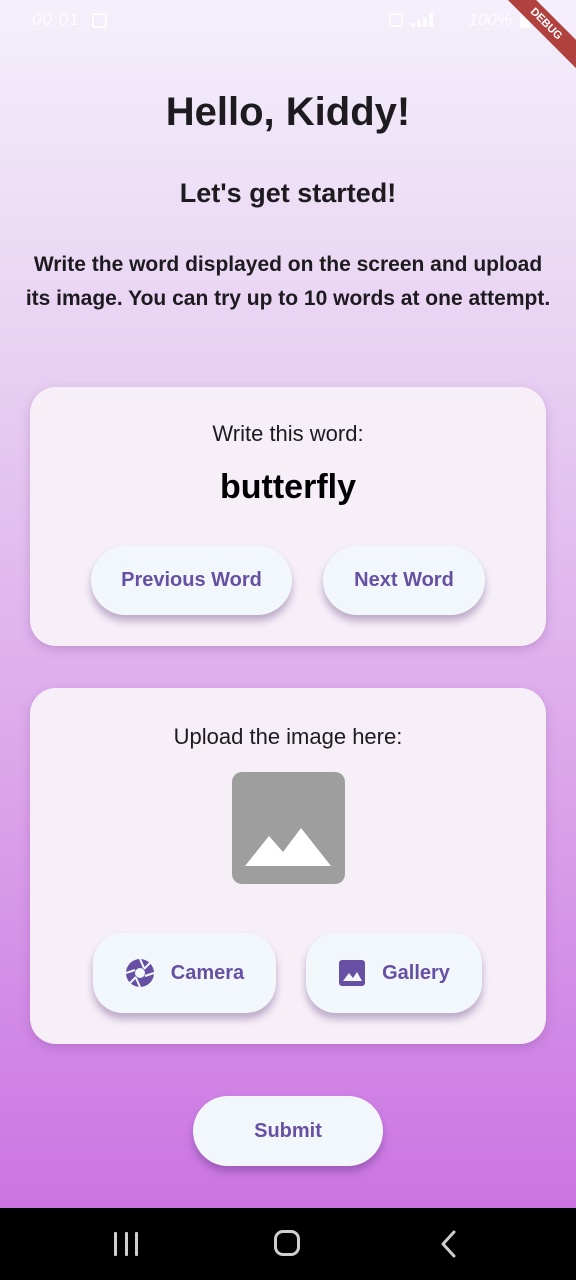  What do you see at coordinates (416, 972) in the screenshot?
I see `gallery-label: Gallery` at bounding box center [416, 972].